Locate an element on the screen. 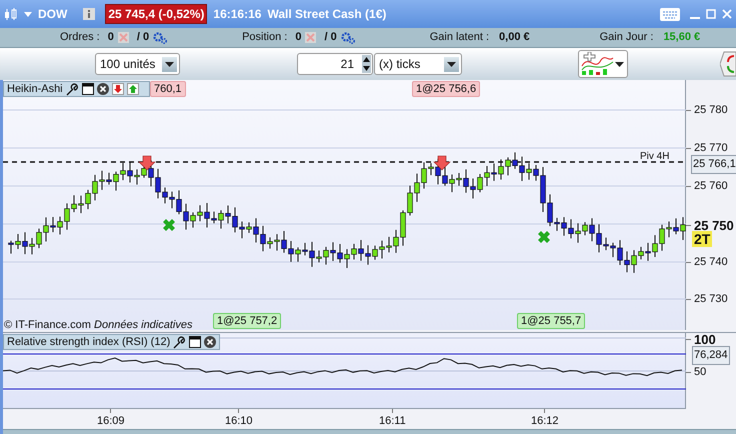  price-tick-label: 25 770 is located at coordinates (711, 148).